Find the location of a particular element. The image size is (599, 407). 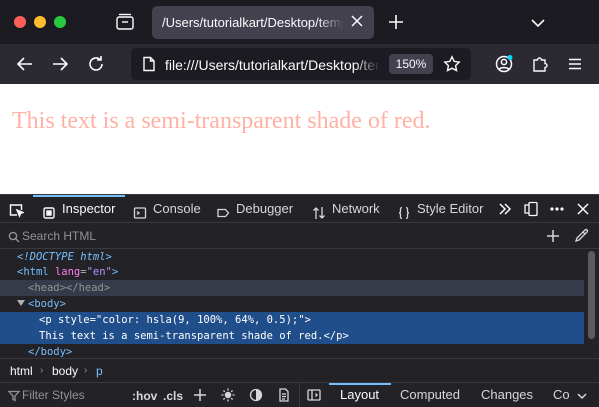

filter-styles-input is located at coordinates (72, 395).